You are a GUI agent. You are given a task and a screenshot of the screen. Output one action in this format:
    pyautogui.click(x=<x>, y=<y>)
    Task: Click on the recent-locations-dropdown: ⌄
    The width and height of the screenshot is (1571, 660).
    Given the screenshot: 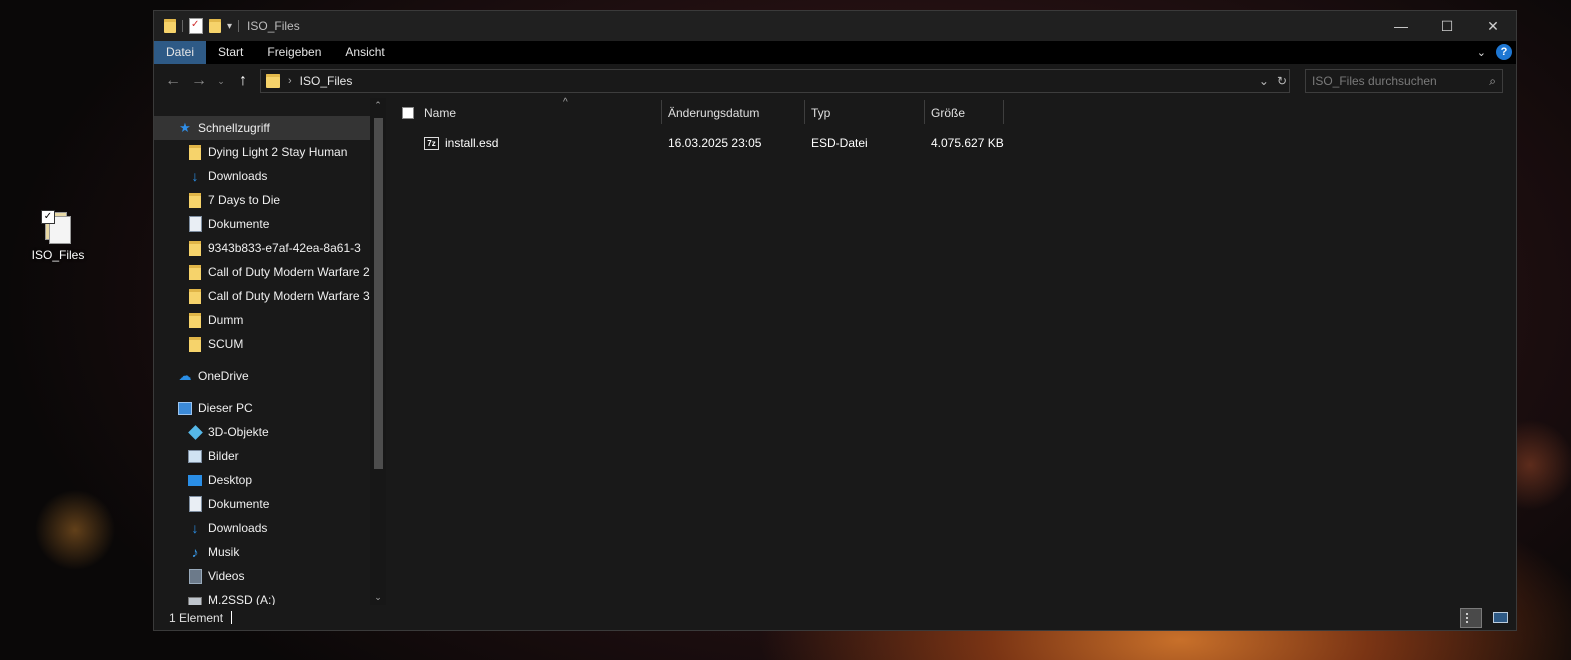 What is the action you would take?
    pyautogui.click(x=221, y=81)
    